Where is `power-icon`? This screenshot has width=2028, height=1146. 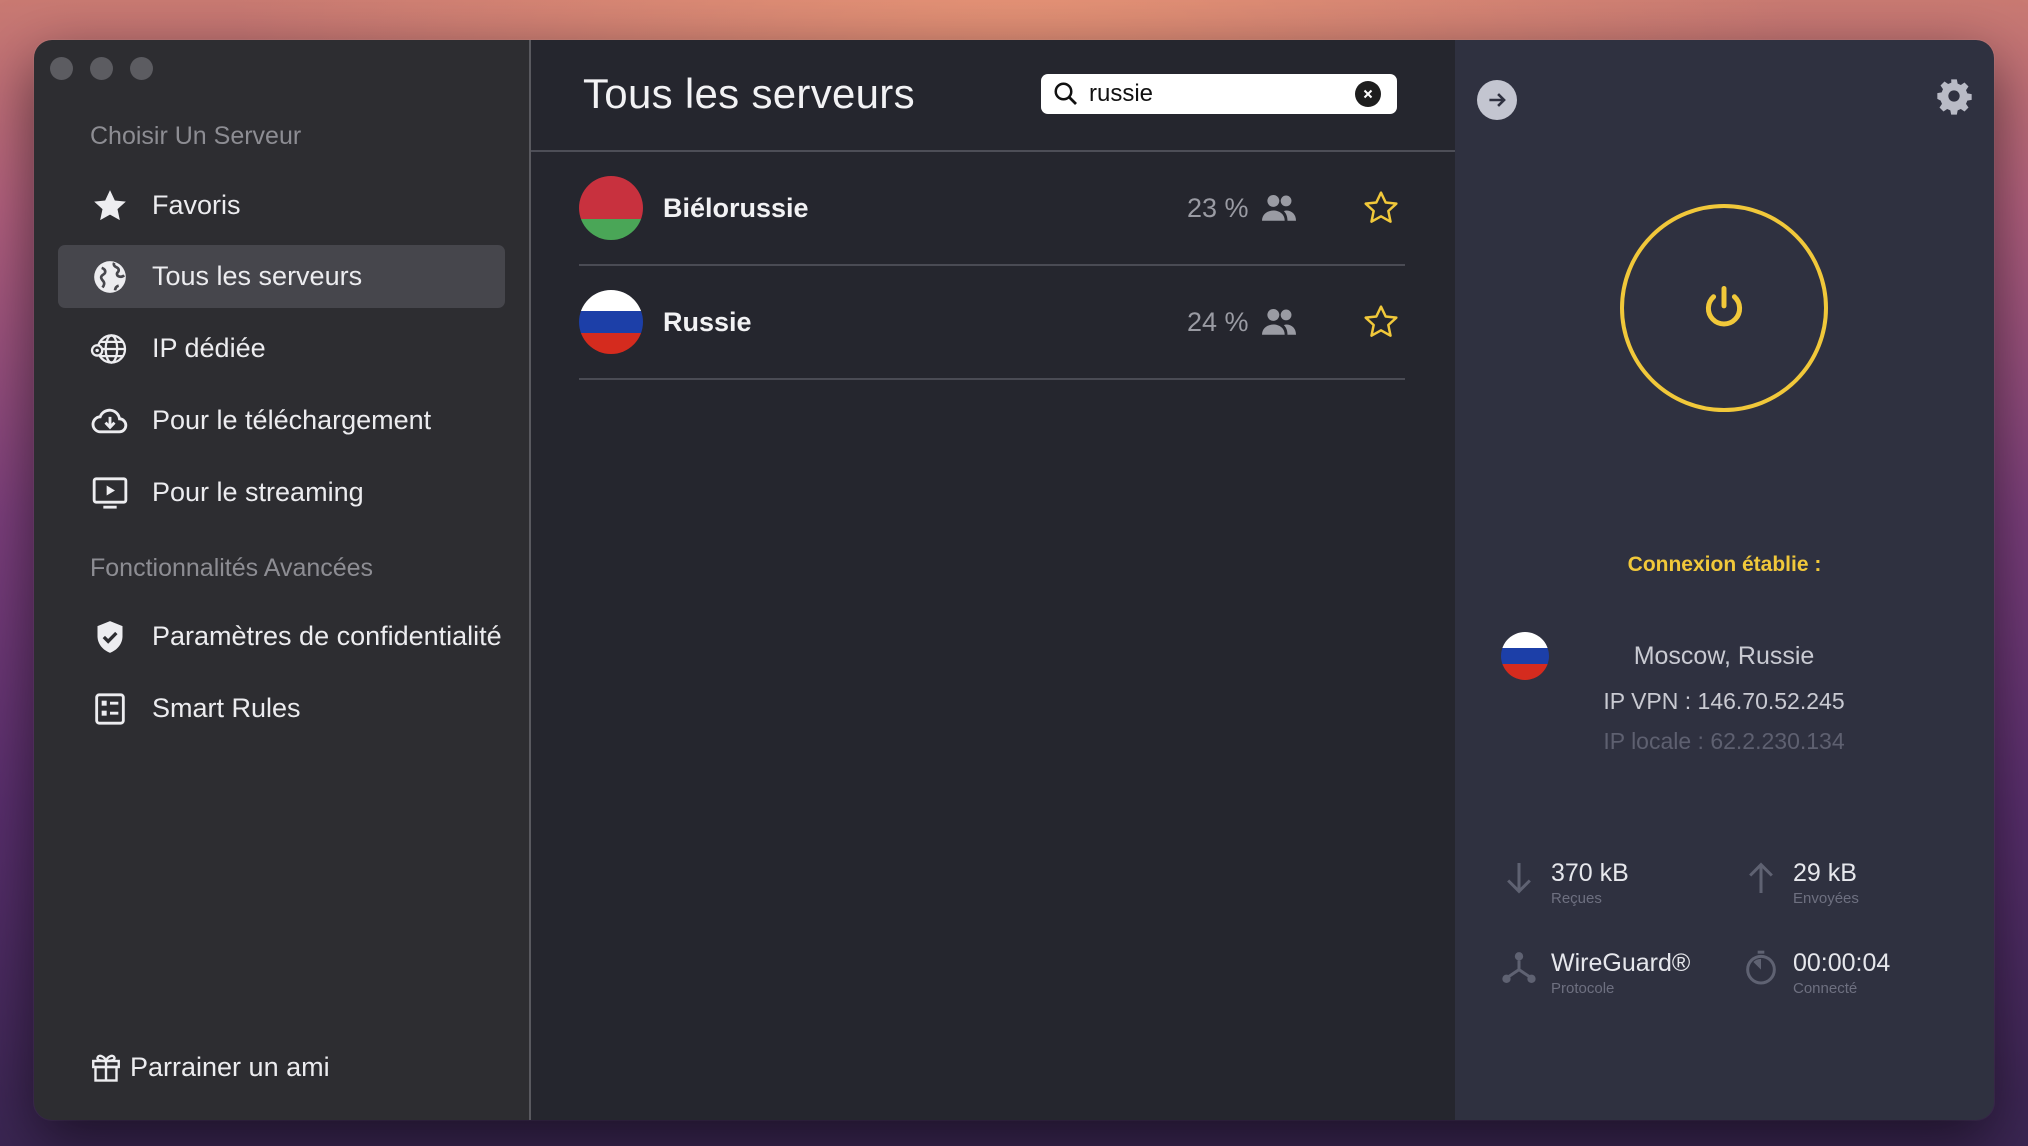 power-icon is located at coordinates (1724, 306).